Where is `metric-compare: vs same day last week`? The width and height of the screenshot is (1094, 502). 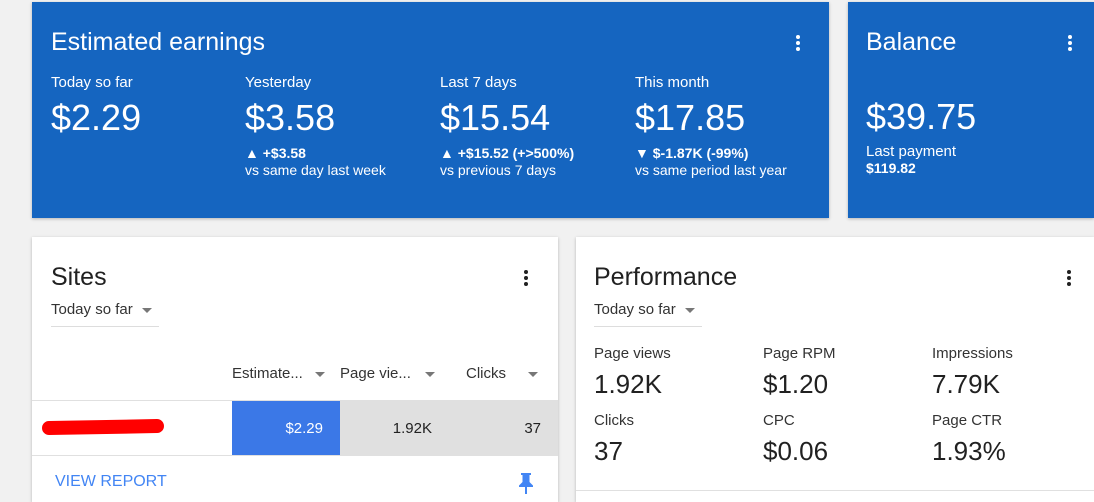 metric-compare: vs same day last week is located at coordinates (315, 170).